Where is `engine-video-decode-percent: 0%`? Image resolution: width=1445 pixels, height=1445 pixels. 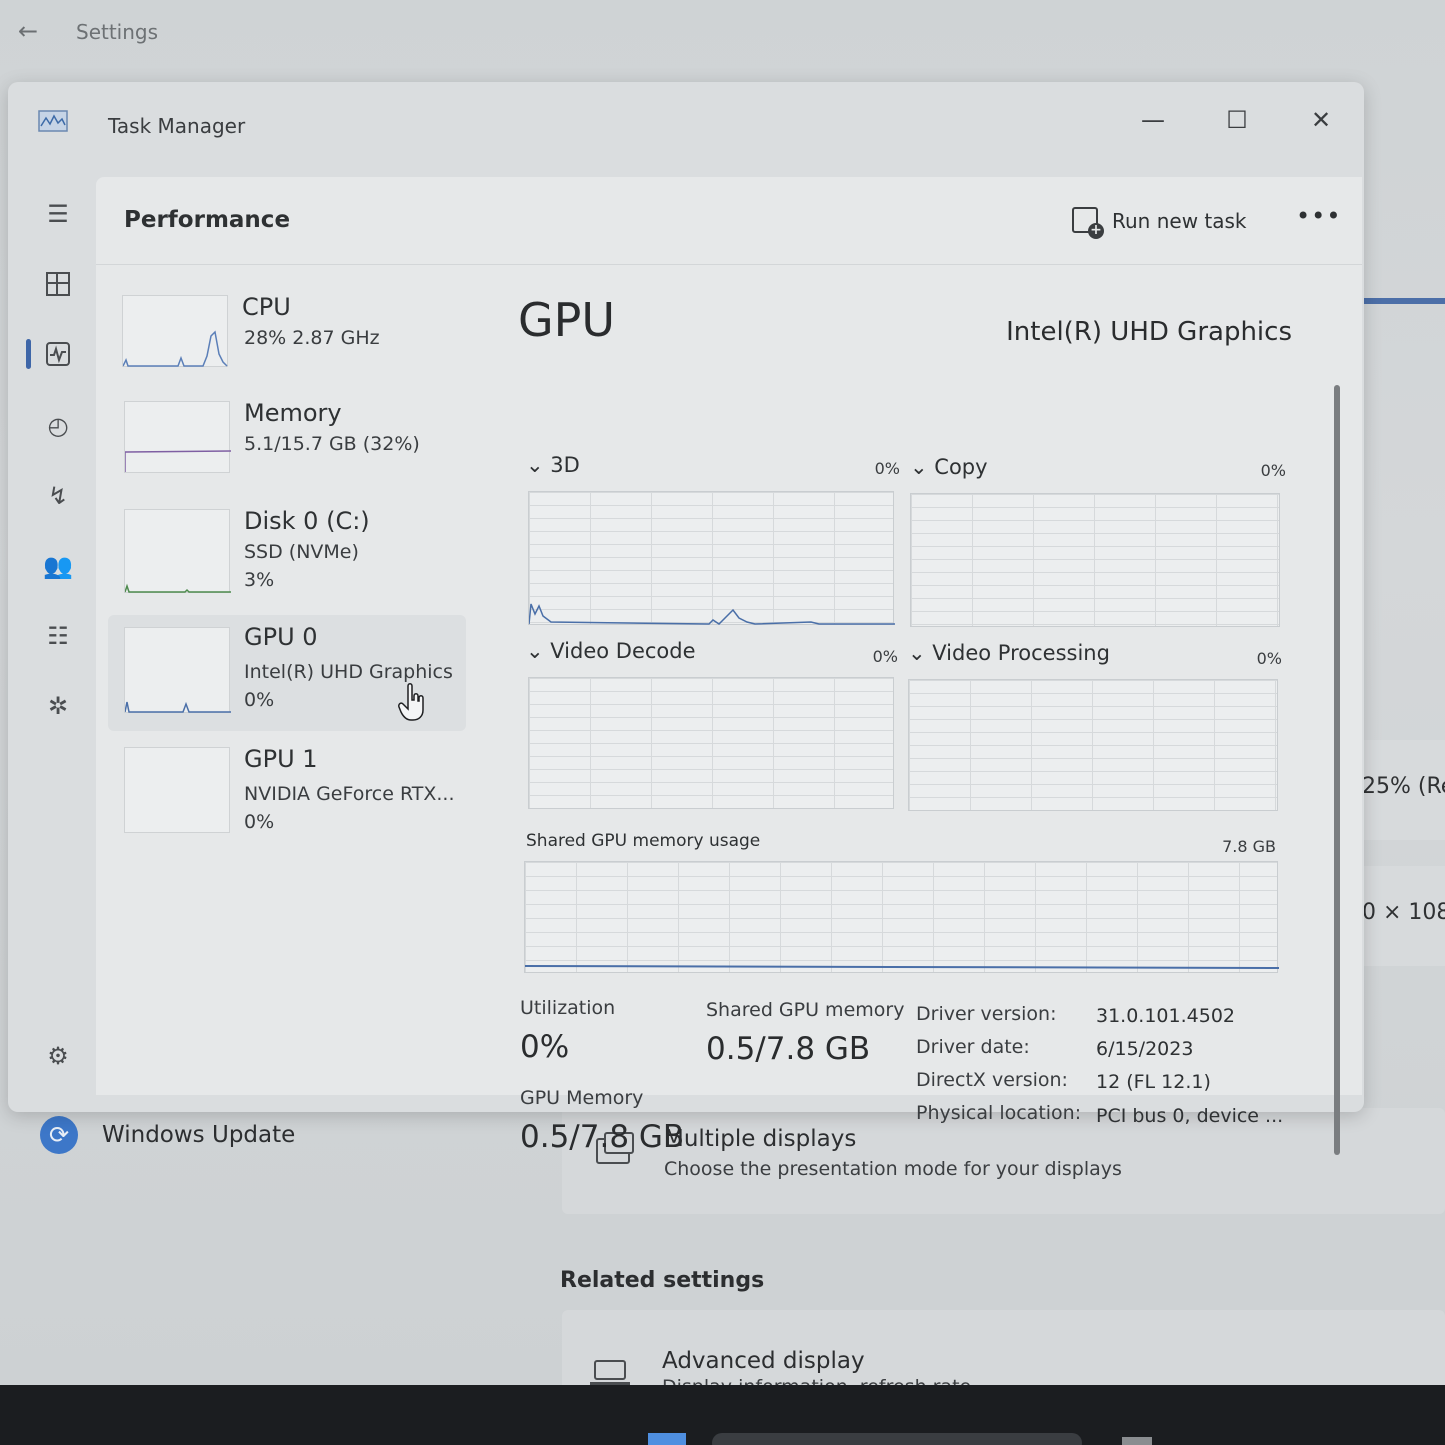 engine-video-decode-percent: 0% is located at coordinates (885, 656).